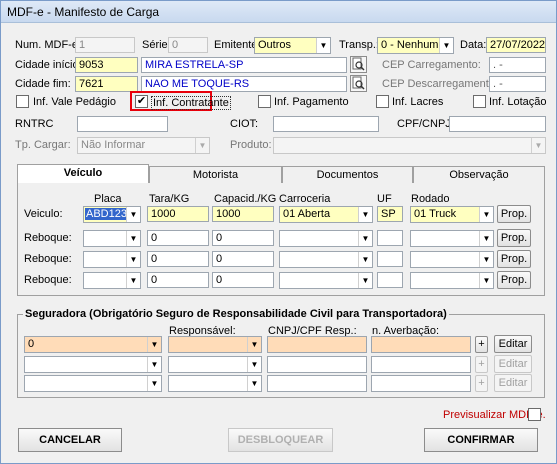  I want to click on serie-field: 0, so click(188, 45).